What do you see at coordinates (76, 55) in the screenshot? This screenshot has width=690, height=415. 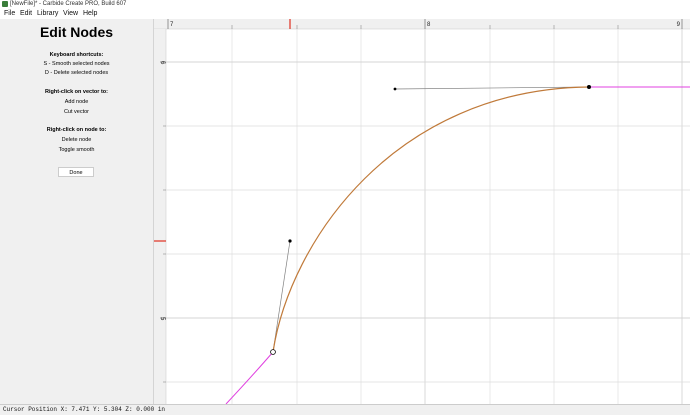 I see `shortcuts-title: Keyboard shortcuts:` at bounding box center [76, 55].